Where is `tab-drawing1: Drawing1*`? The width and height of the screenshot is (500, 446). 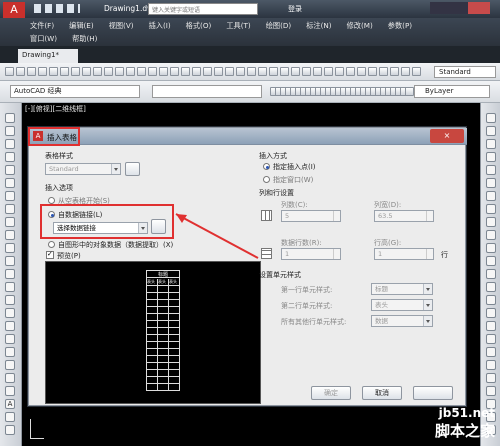 tab-drawing1: Drawing1* is located at coordinates (48, 56).